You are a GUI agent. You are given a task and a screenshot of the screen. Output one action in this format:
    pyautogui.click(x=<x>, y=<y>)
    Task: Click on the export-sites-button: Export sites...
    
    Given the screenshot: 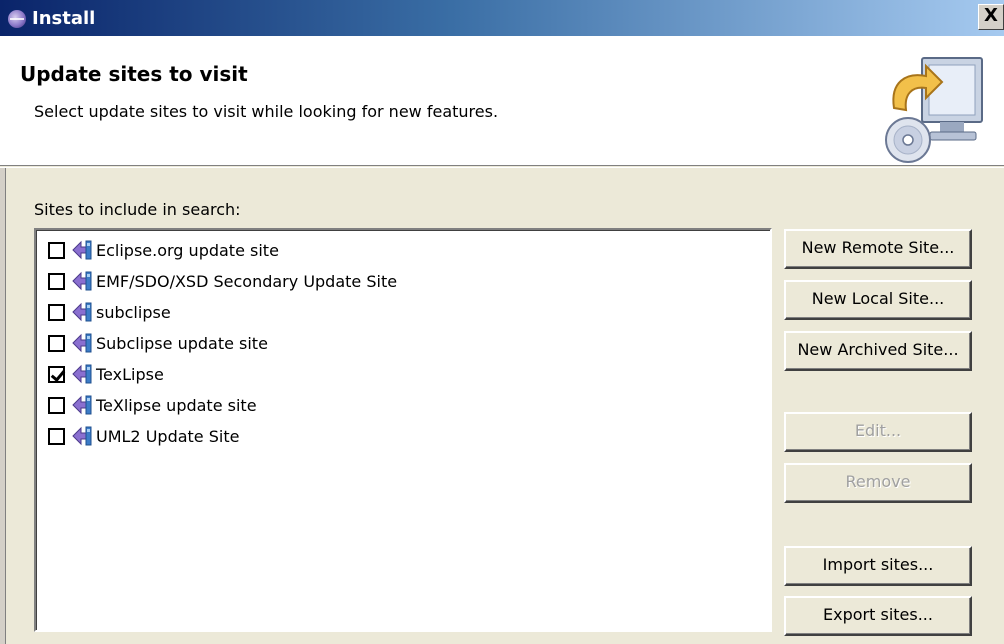 What is the action you would take?
    pyautogui.click(x=878, y=616)
    